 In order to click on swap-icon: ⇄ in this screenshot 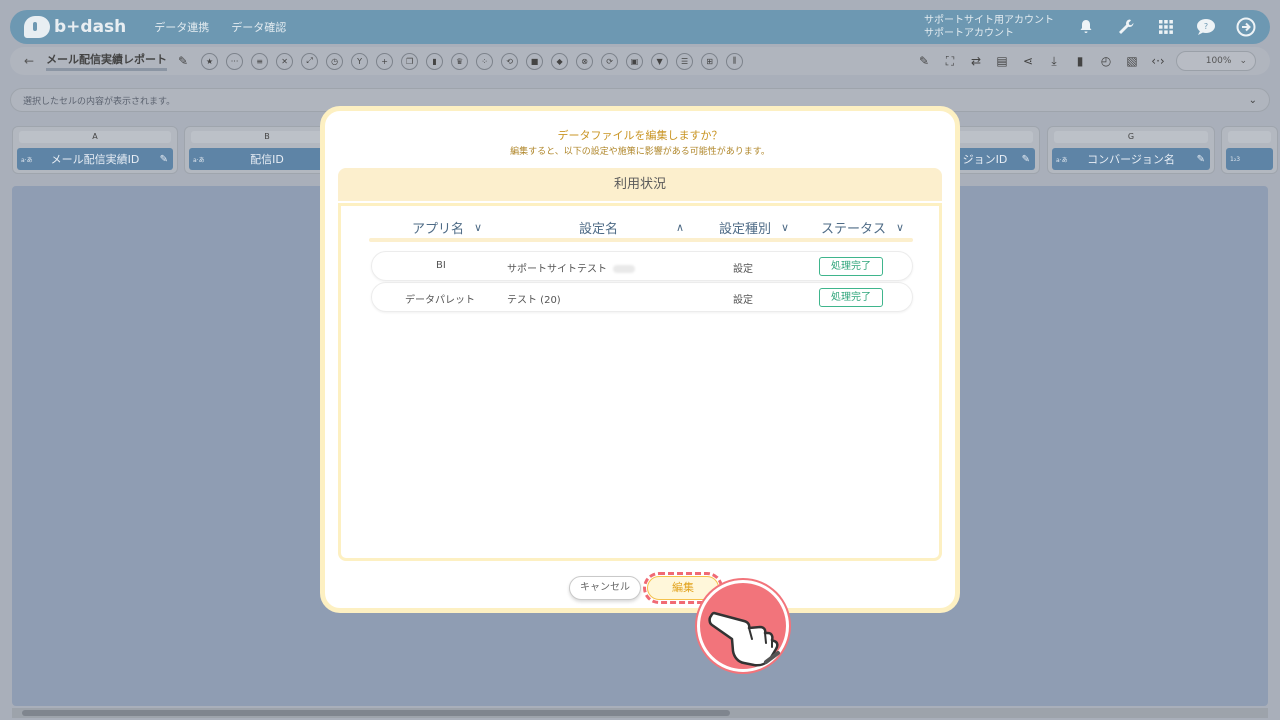, I will do `click(976, 61)`.